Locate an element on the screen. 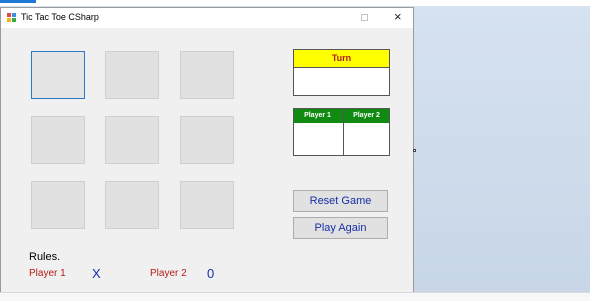 The image size is (590, 301). designer-tab-accent is located at coordinates (18, 1).